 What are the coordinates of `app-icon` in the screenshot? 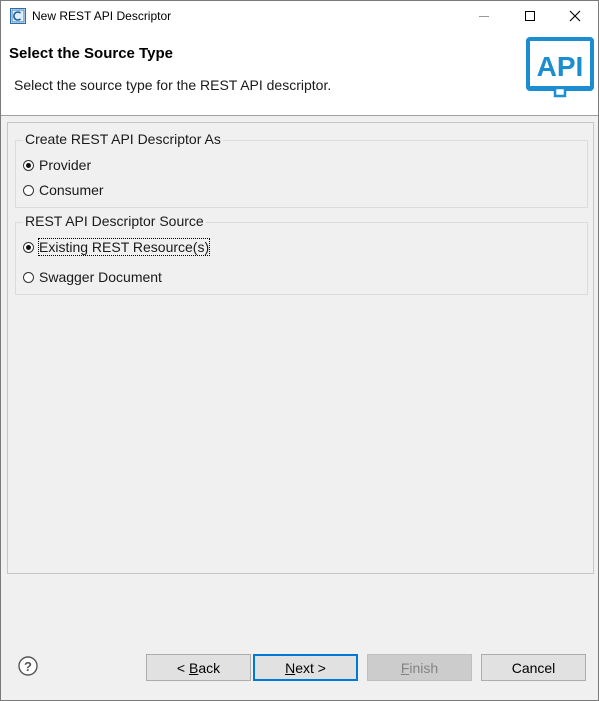 It's located at (18, 16).